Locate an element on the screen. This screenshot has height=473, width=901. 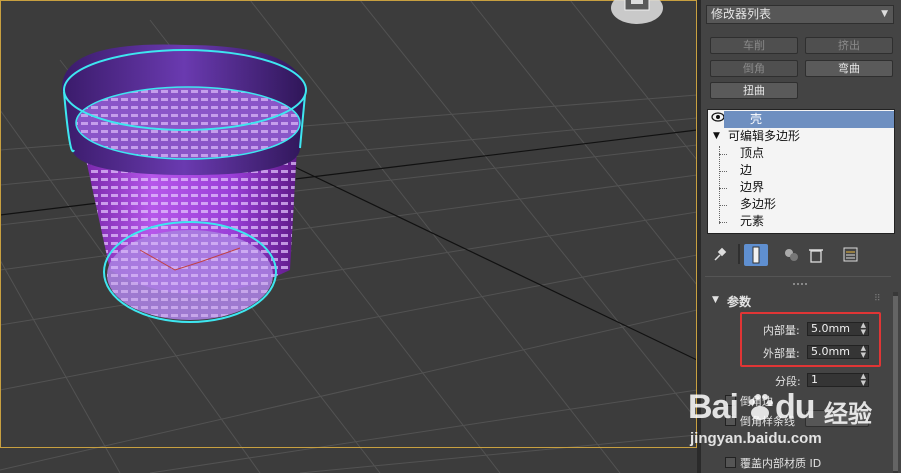
lathe-button: 车削 is located at coordinates (754, 45).